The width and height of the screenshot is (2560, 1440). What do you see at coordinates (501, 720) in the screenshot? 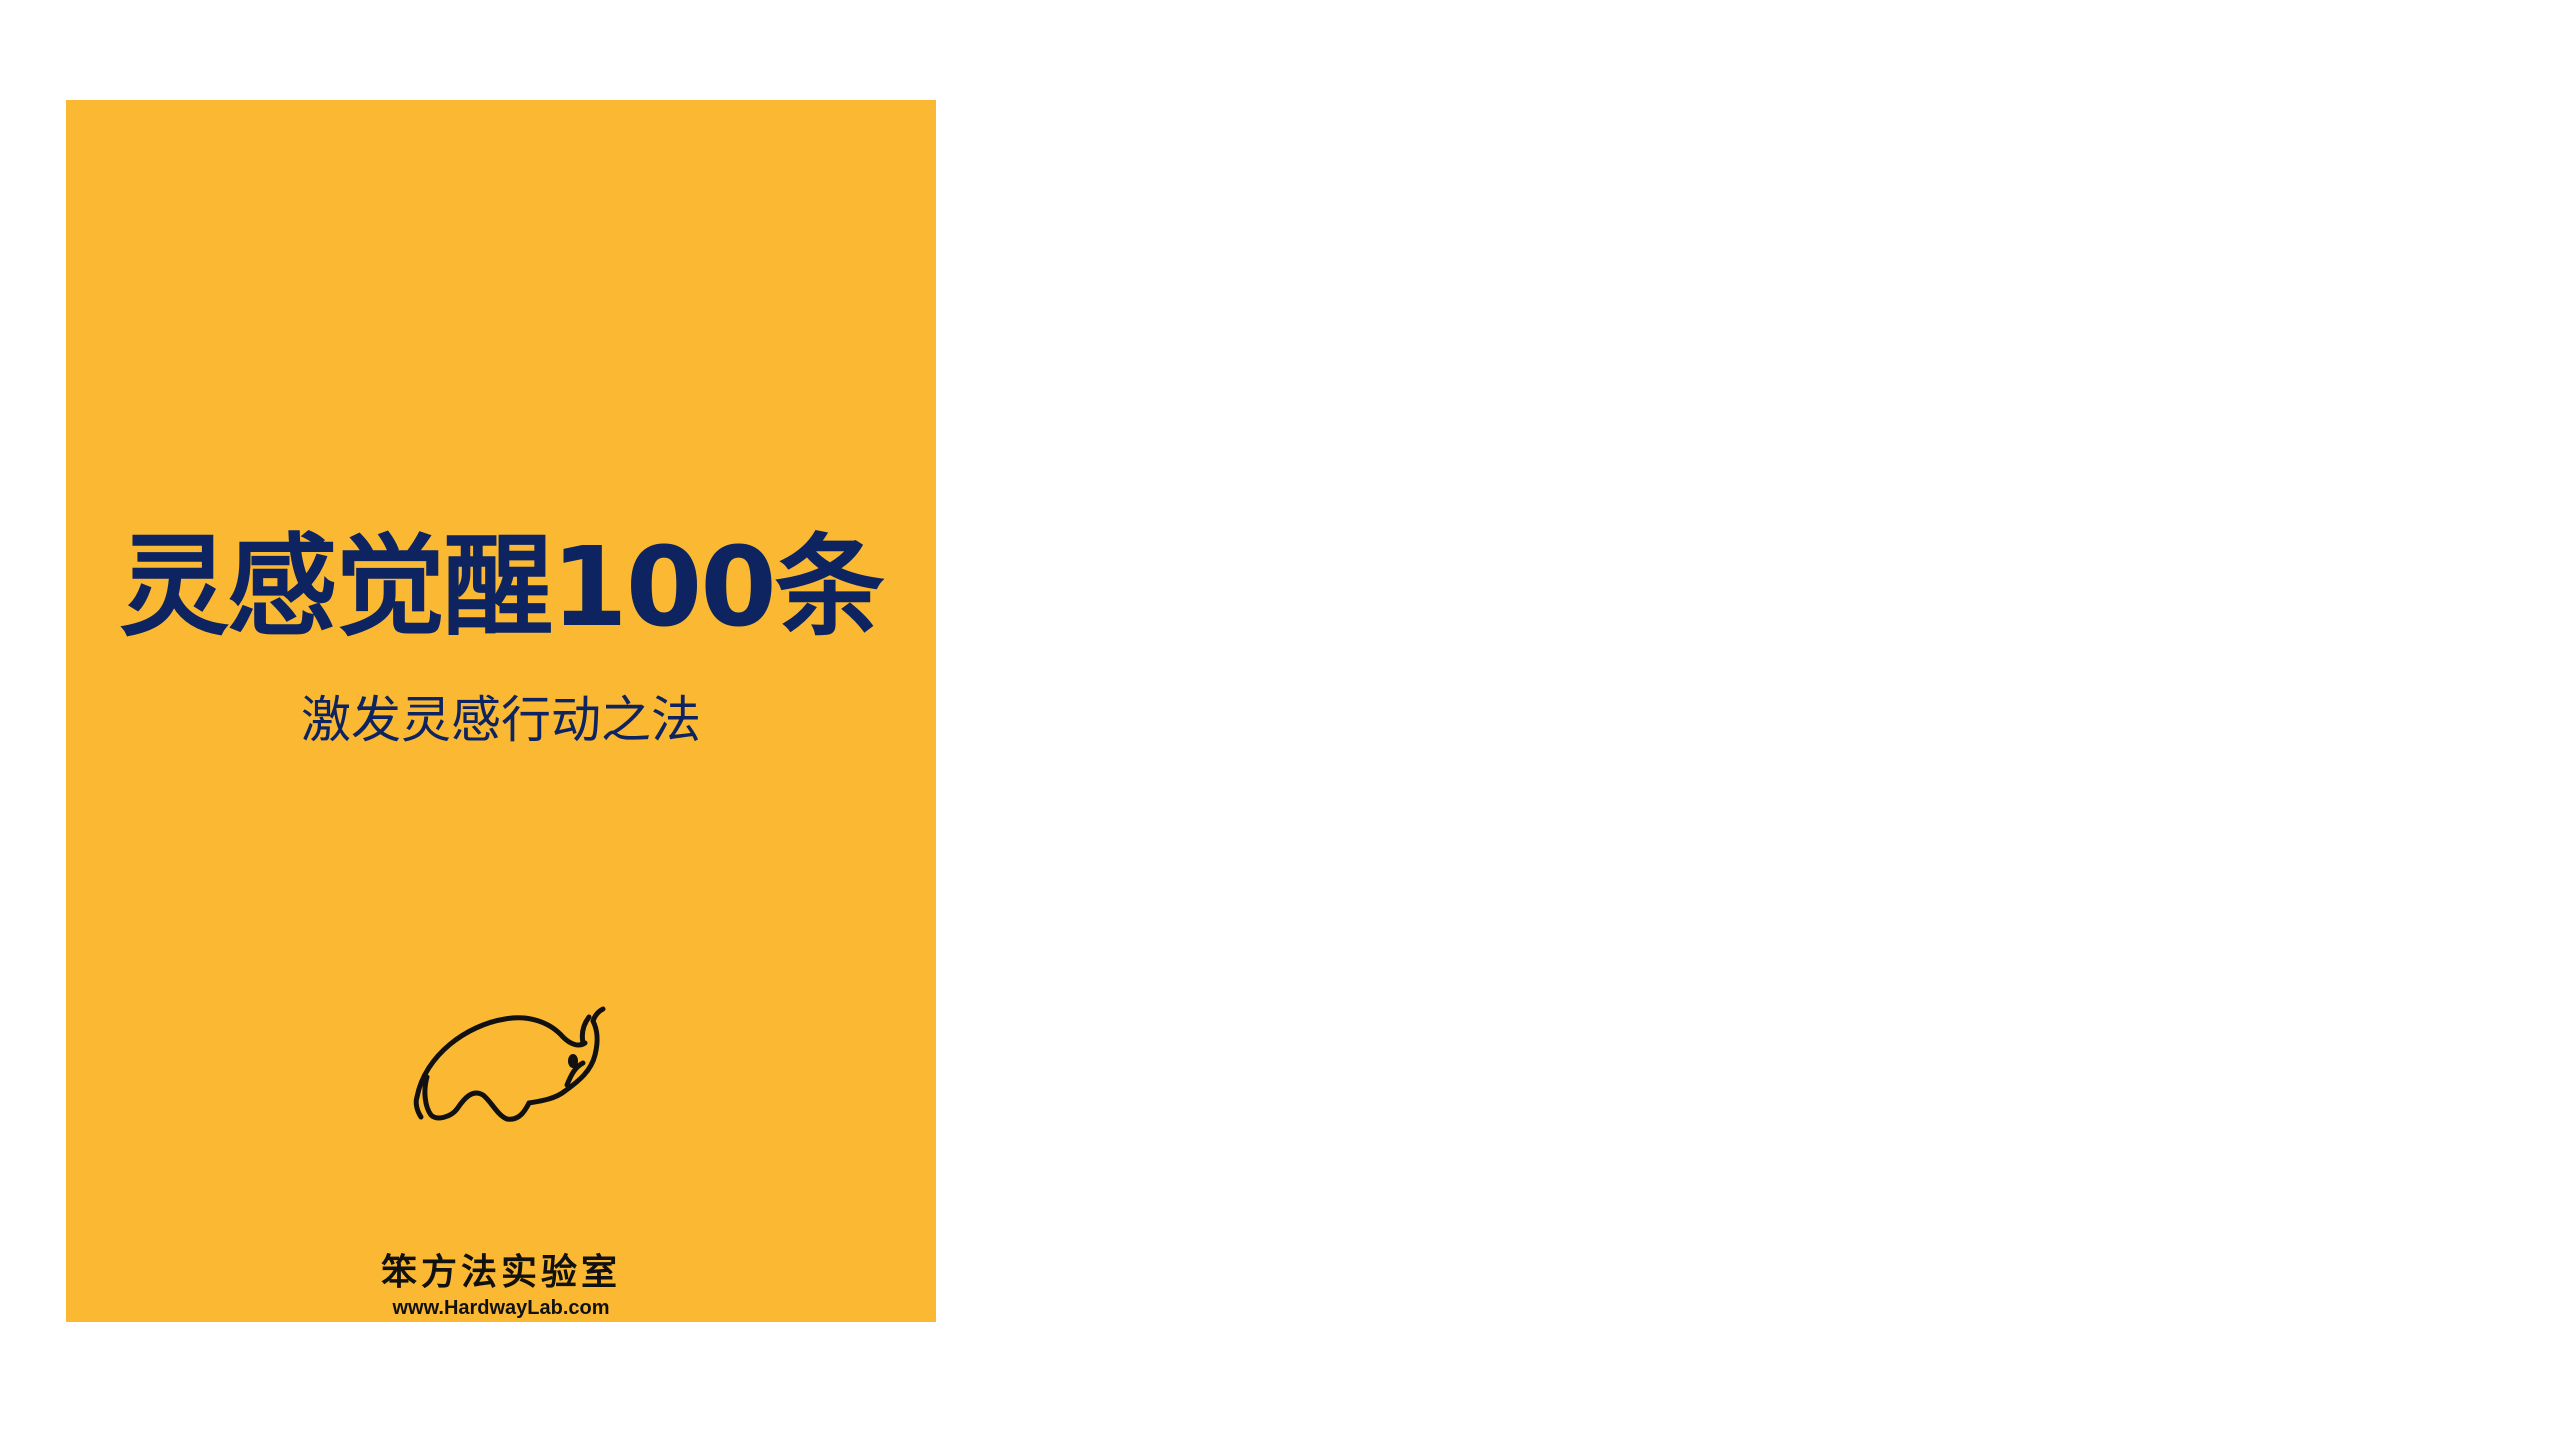
I see `cover-subtitle: 激发灵感行动之法` at bounding box center [501, 720].